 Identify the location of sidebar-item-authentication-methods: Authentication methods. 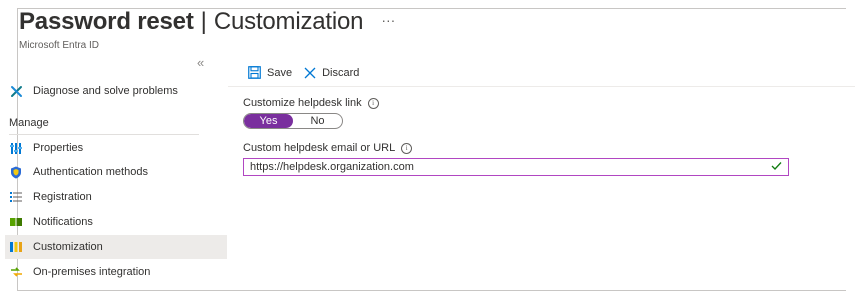
(116, 172).